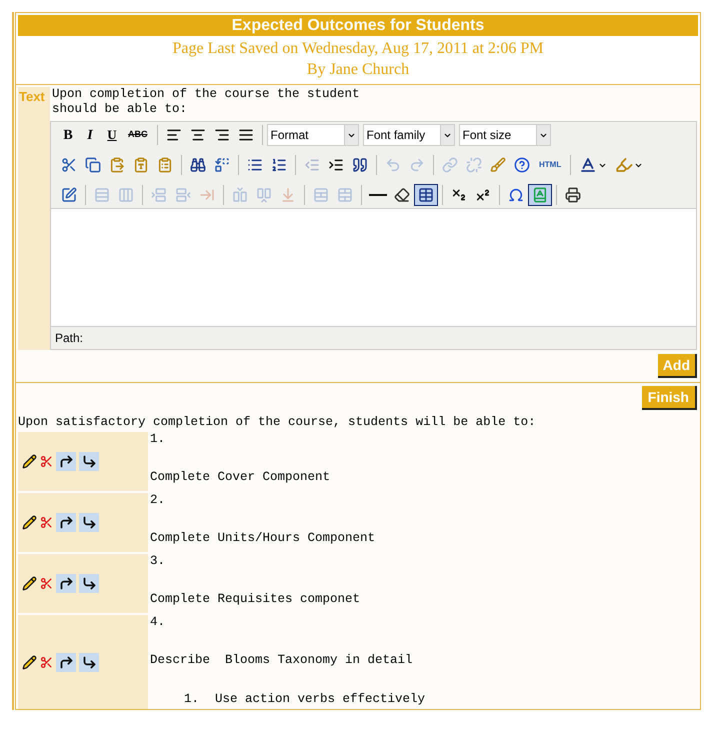  I want to click on format-button: B, so click(68, 135).